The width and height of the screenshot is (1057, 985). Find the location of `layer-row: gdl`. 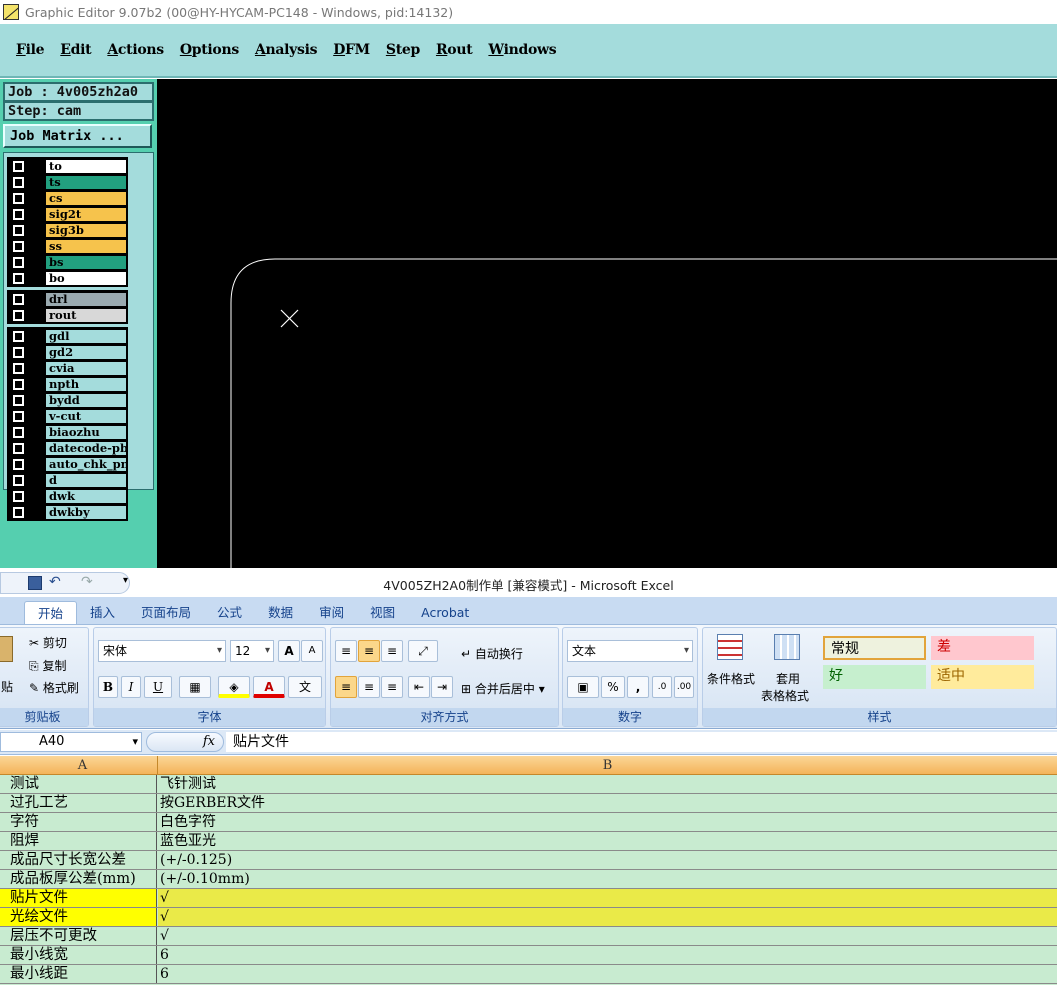

layer-row: gdl is located at coordinates (67, 336).